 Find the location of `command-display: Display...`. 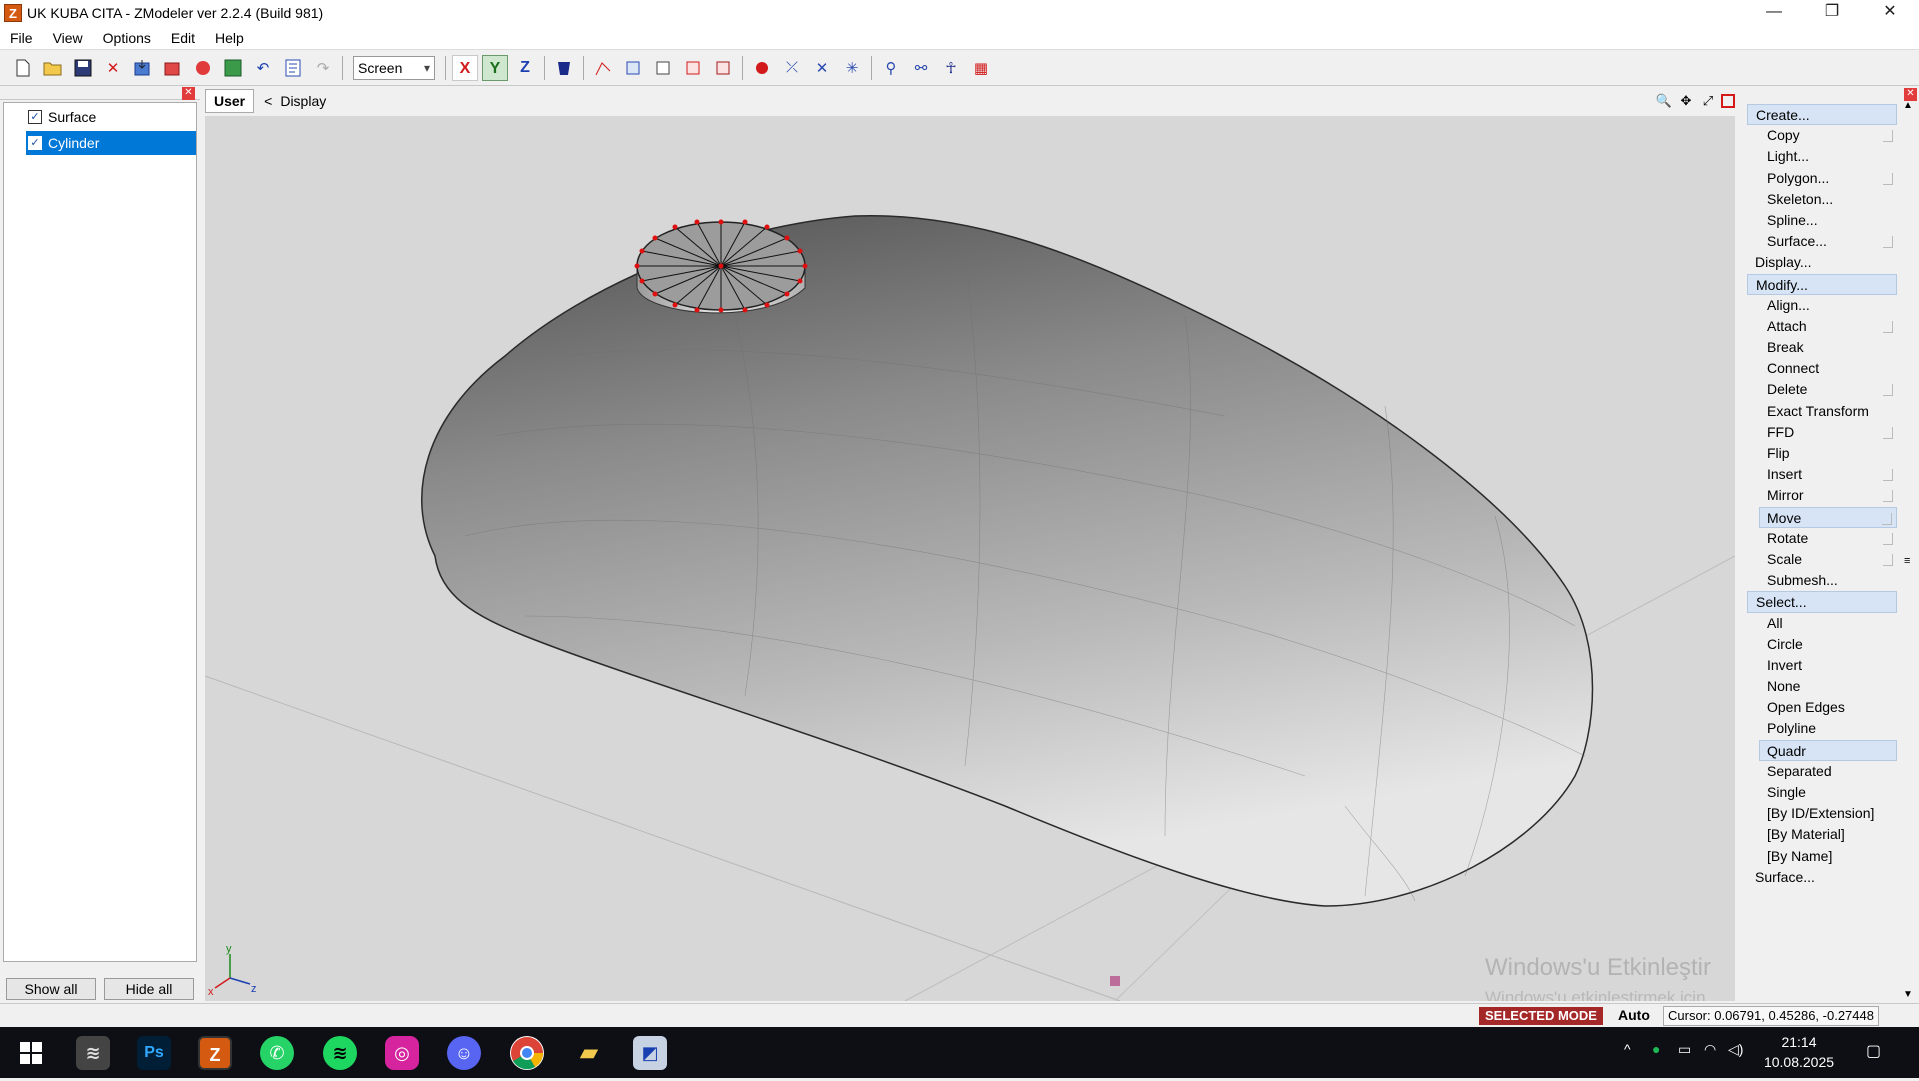

command-display: Display... is located at coordinates (1822, 262).